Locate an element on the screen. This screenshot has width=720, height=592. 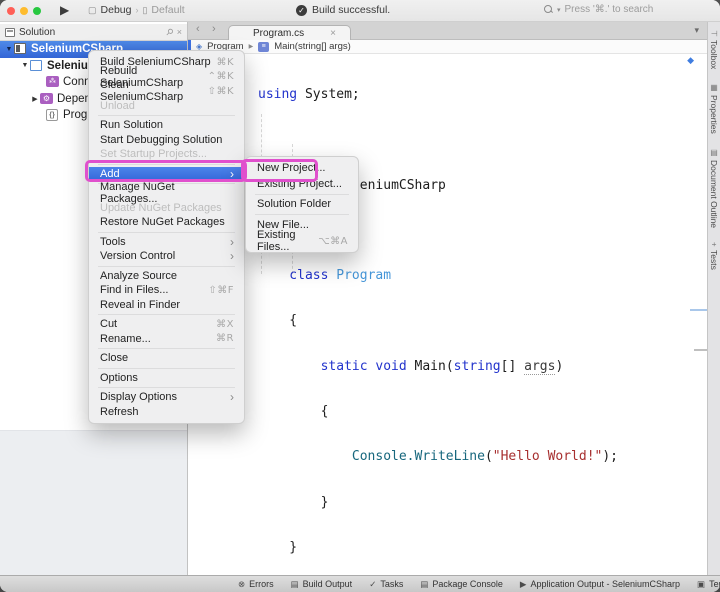
tasks-icon: ✓ is located at coordinates (373, 583).